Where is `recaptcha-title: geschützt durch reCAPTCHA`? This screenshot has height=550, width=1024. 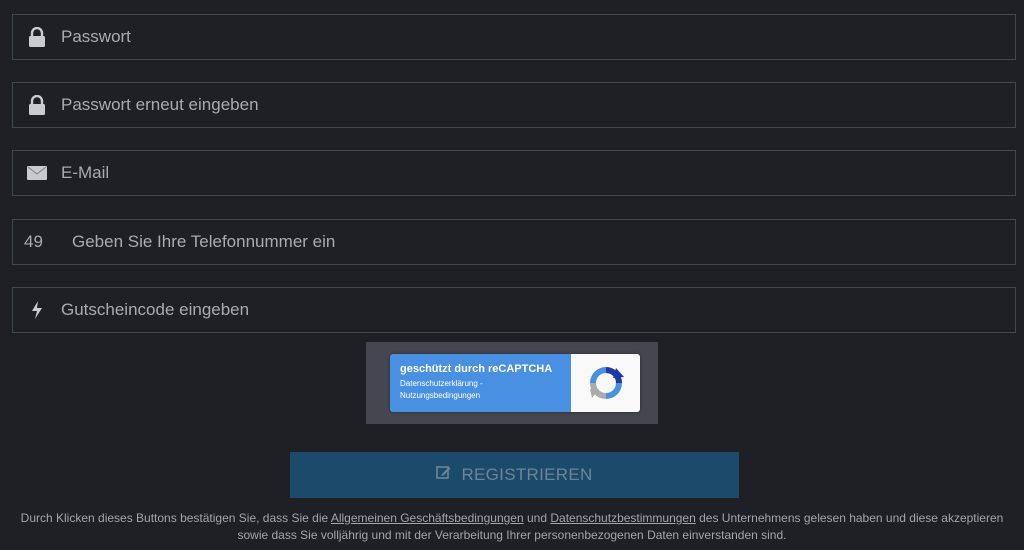 recaptcha-title: geschützt durch reCAPTCHA is located at coordinates (476, 369).